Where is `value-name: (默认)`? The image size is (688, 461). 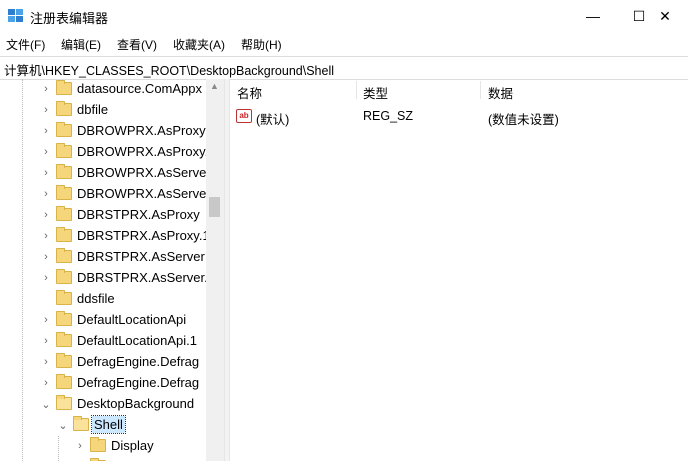
value-name: (默认) is located at coordinates (273, 120).